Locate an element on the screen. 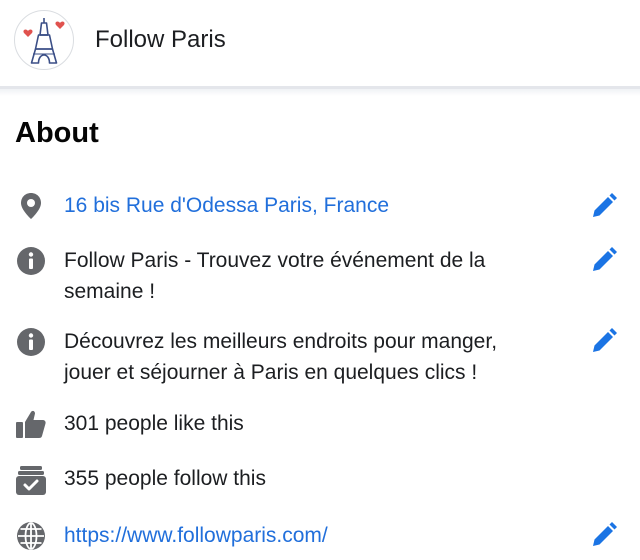 This screenshot has height=560, width=640. likes-count-text: 301 people like this is located at coordinates (154, 423).